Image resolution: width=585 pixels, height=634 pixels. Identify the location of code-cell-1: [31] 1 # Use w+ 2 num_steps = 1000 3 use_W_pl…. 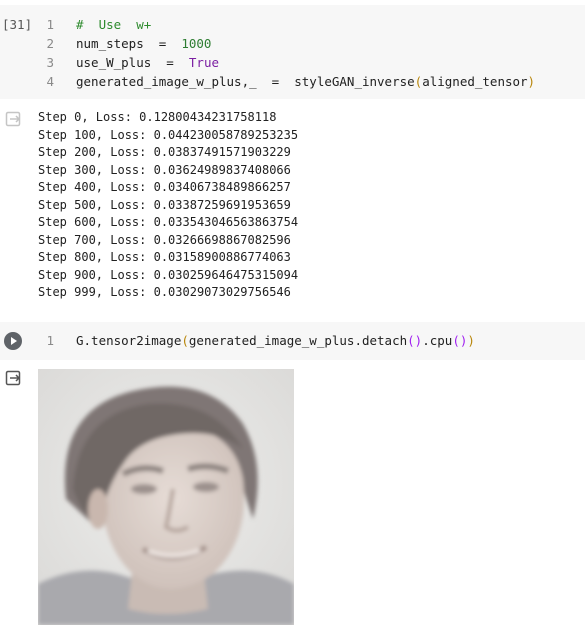
(292, 52).